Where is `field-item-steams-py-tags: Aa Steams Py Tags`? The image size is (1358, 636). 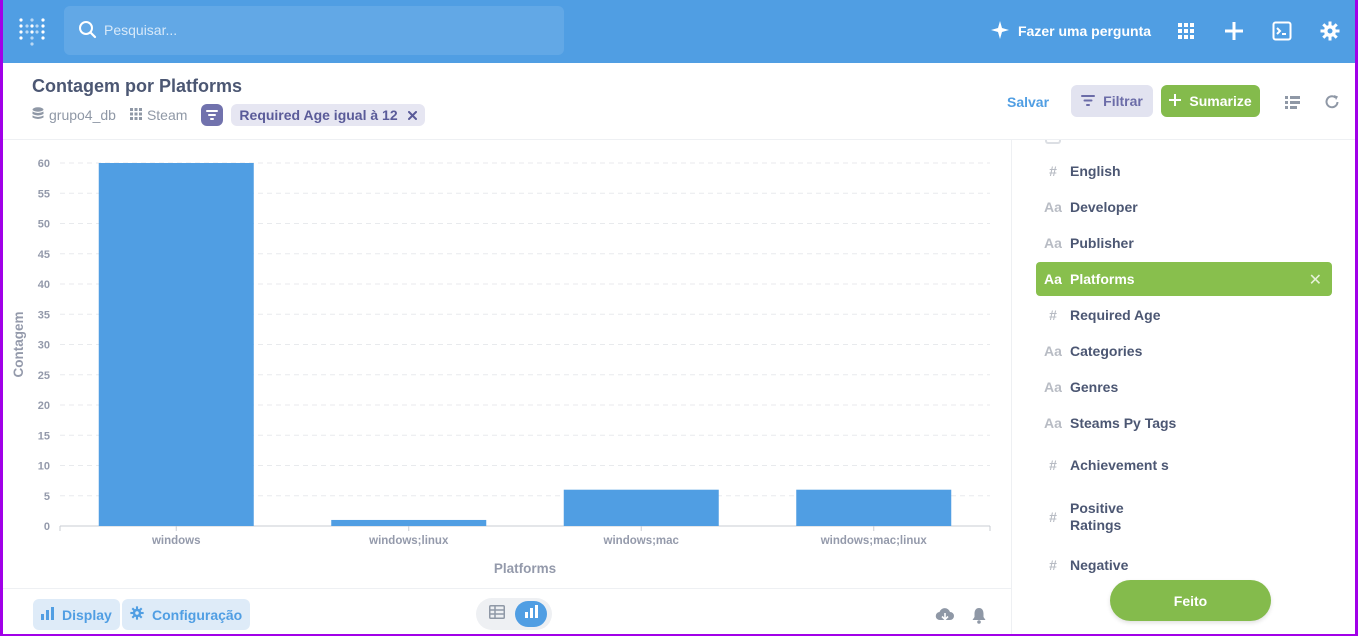
field-item-steams-py-tags: Aa Steams Py Tags is located at coordinates (1184, 423).